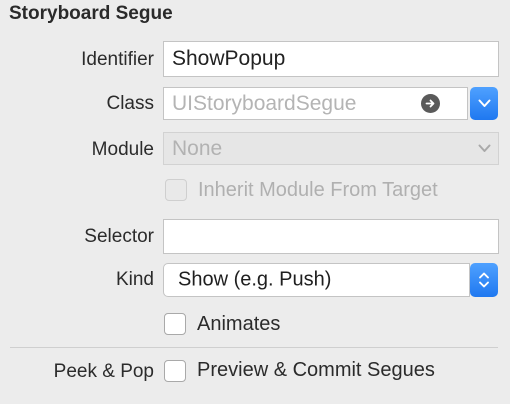 This screenshot has width=510, height=404. What do you see at coordinates (175, 371) in the screenshot?
I see `preview-commit-segues-checkbox` at bounding box center [175, 371].